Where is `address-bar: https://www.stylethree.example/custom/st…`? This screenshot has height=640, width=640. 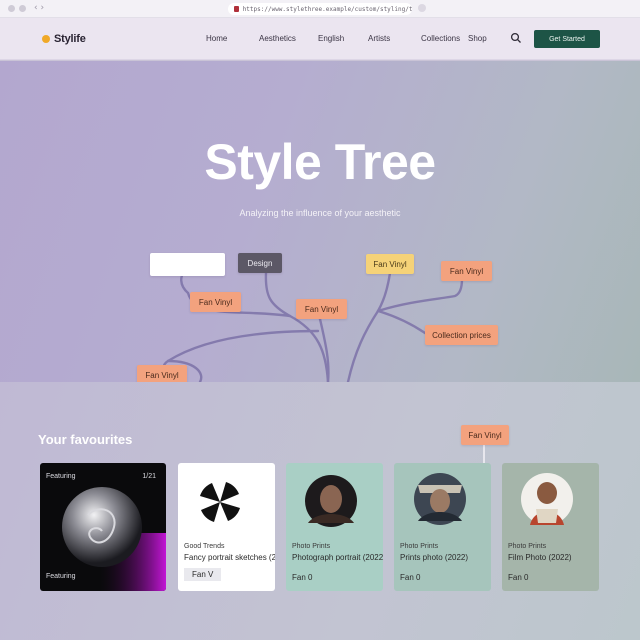
address-bar: https://www.stylethree.example/custom/st… is located at coordinates (320, 9).